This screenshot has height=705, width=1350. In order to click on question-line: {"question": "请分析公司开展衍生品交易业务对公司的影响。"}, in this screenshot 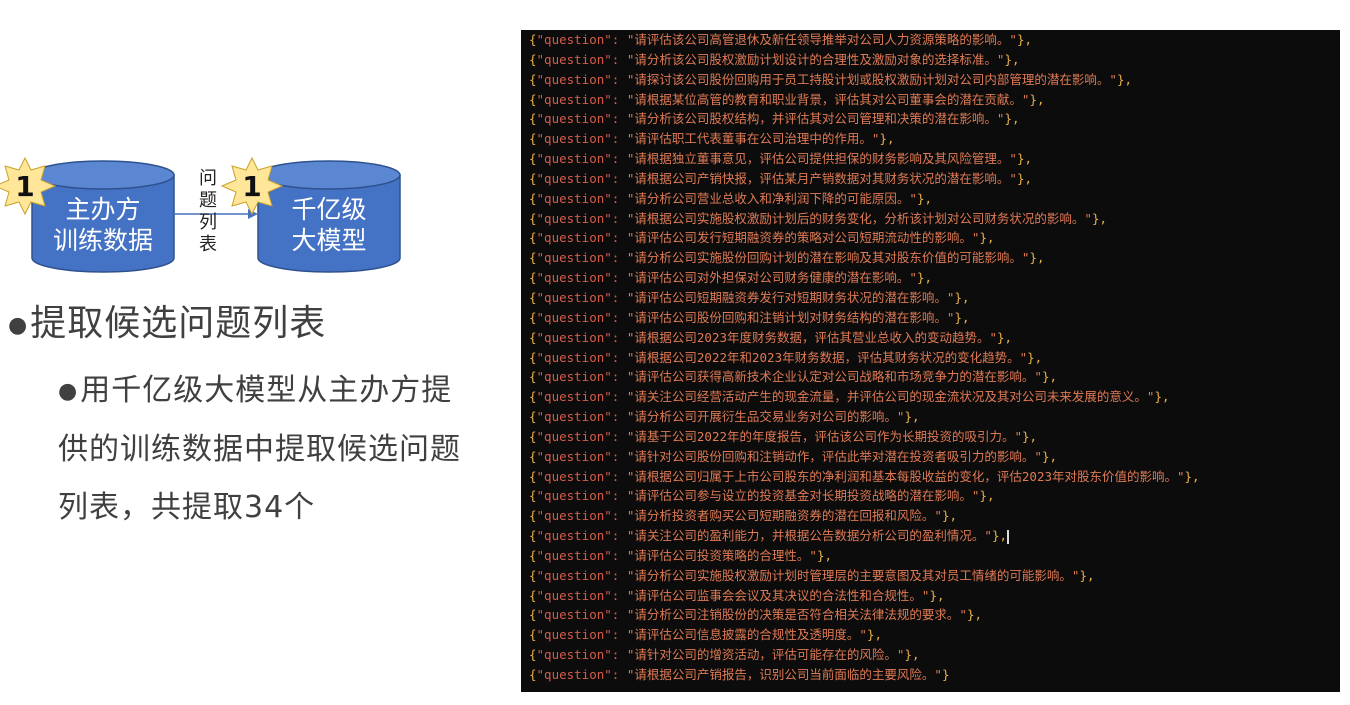, I will do `click(930, 417)`.